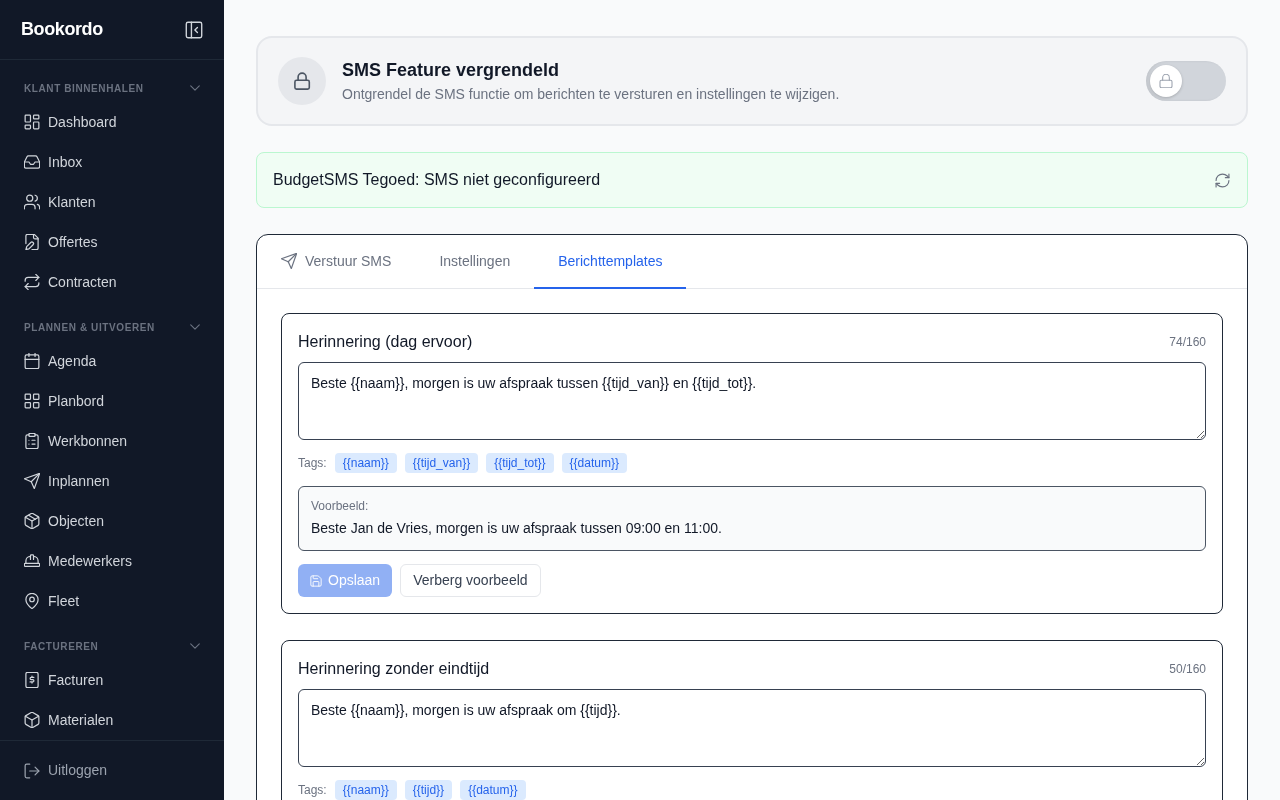 Image resolution: width=1280 pixels, height=800 pixels. Describe the element at coordinates (32, 401) in the screenshot. I see `grid-icon` at that location.